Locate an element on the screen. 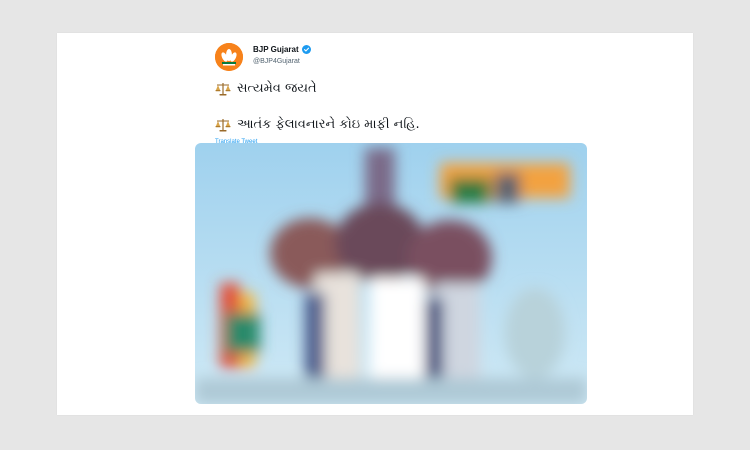 The image size is (750, 450). user-handle: @BJP4Gujarat is located at coordinates (276, 61).